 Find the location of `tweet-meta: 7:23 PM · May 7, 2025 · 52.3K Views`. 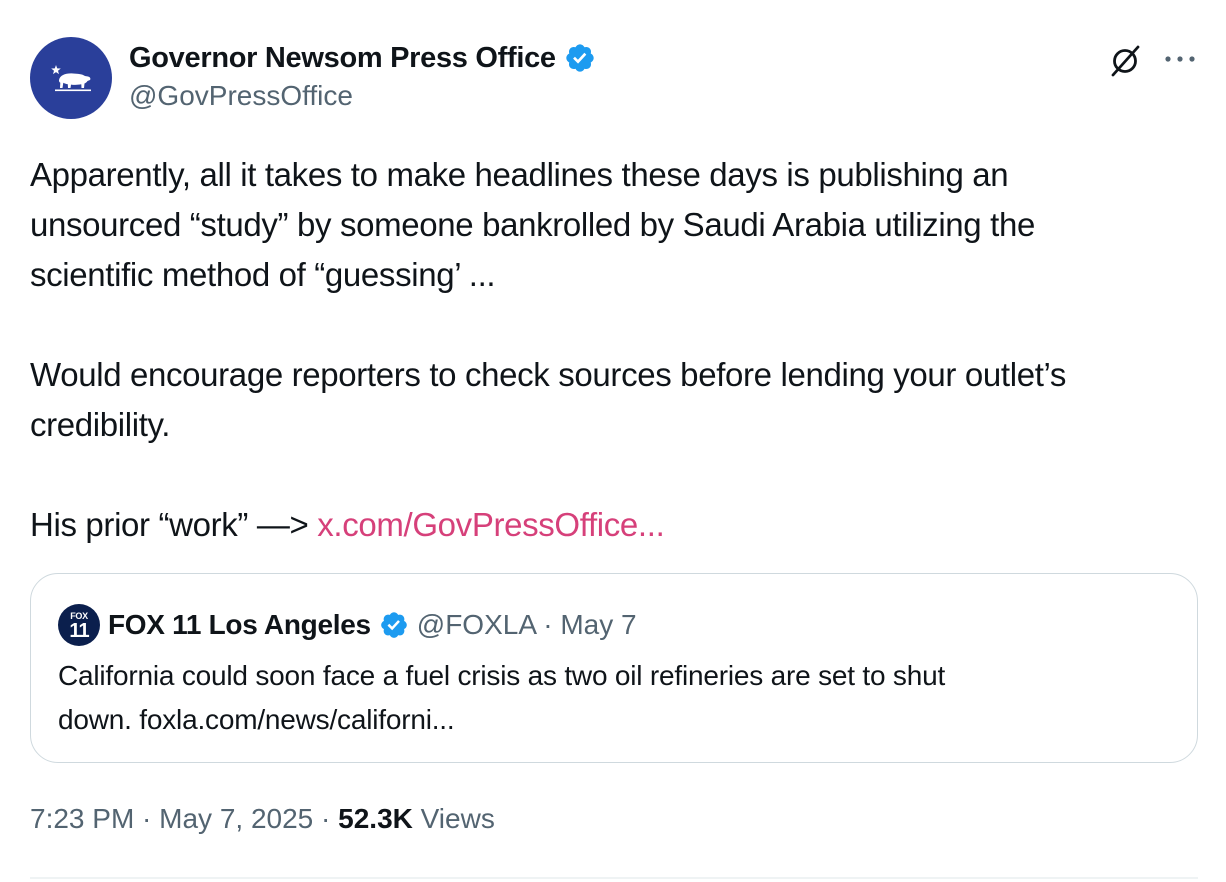

tweet-meta: 7:23 PM · May 7, 2025 · 52.3K Views is located at coordinates (262, 819).